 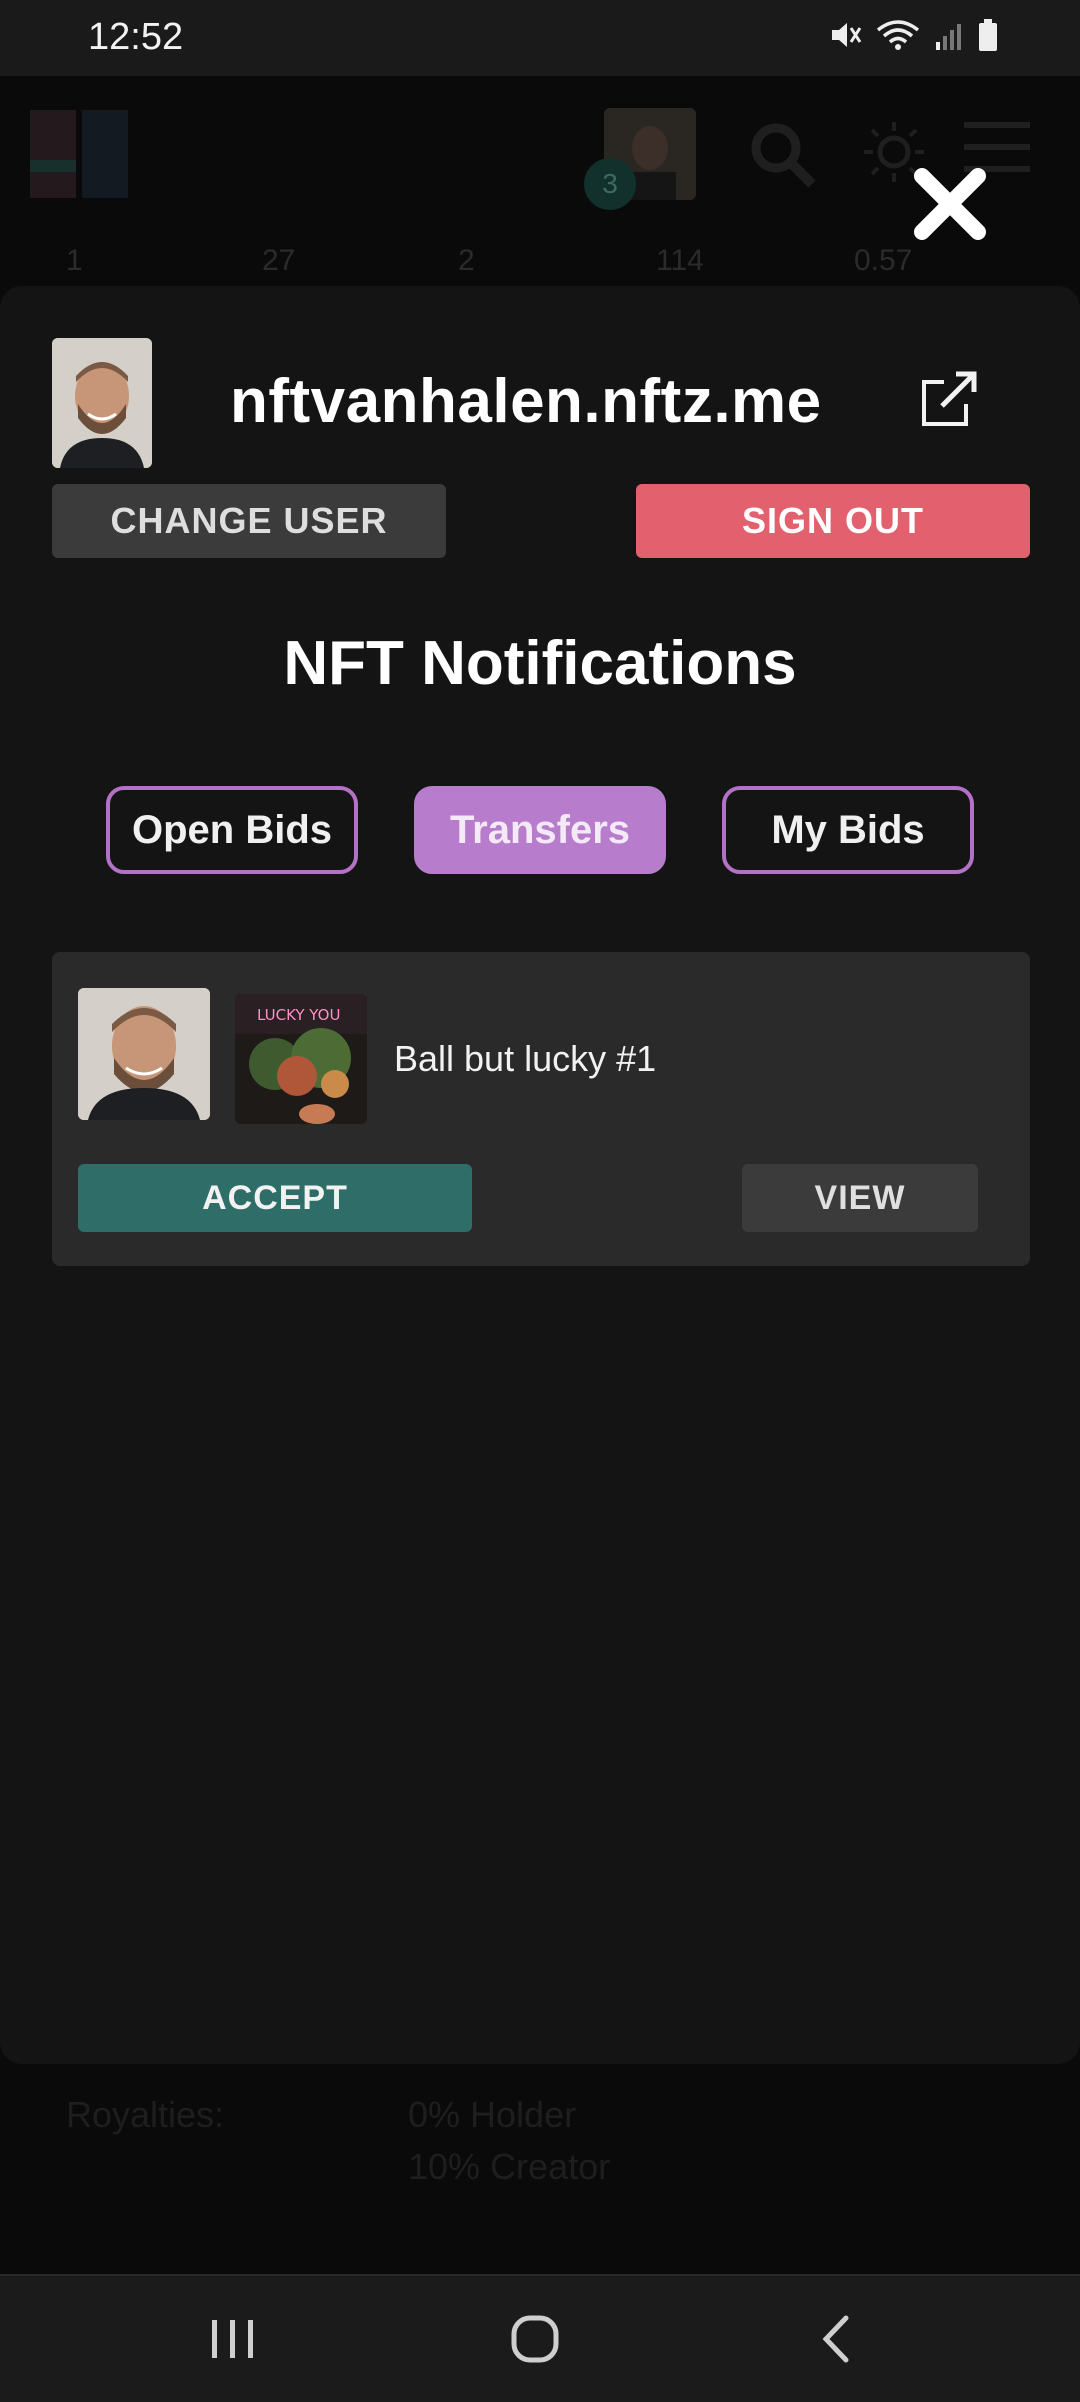 I want to click on system-nav-bar, so click(x=540, y=2338).